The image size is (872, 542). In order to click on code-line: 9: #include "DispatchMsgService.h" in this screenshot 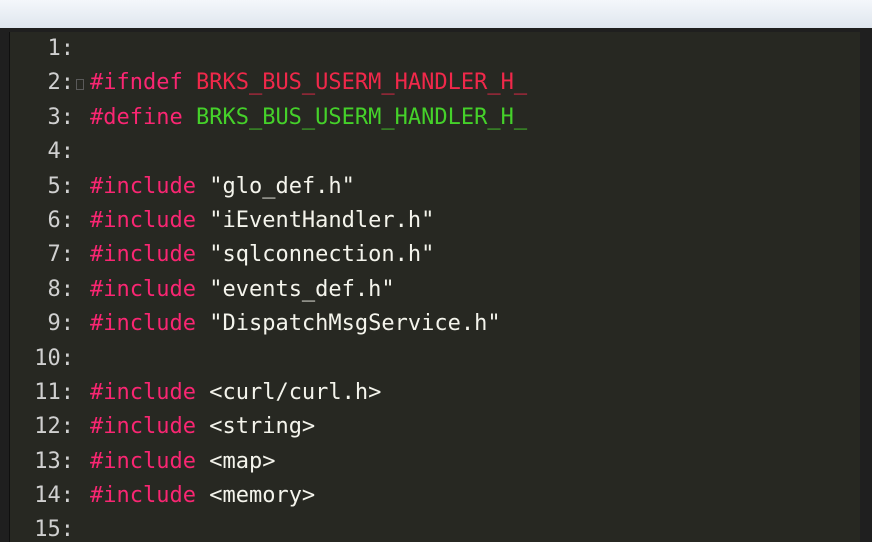, I will do `click(435, 324)`.